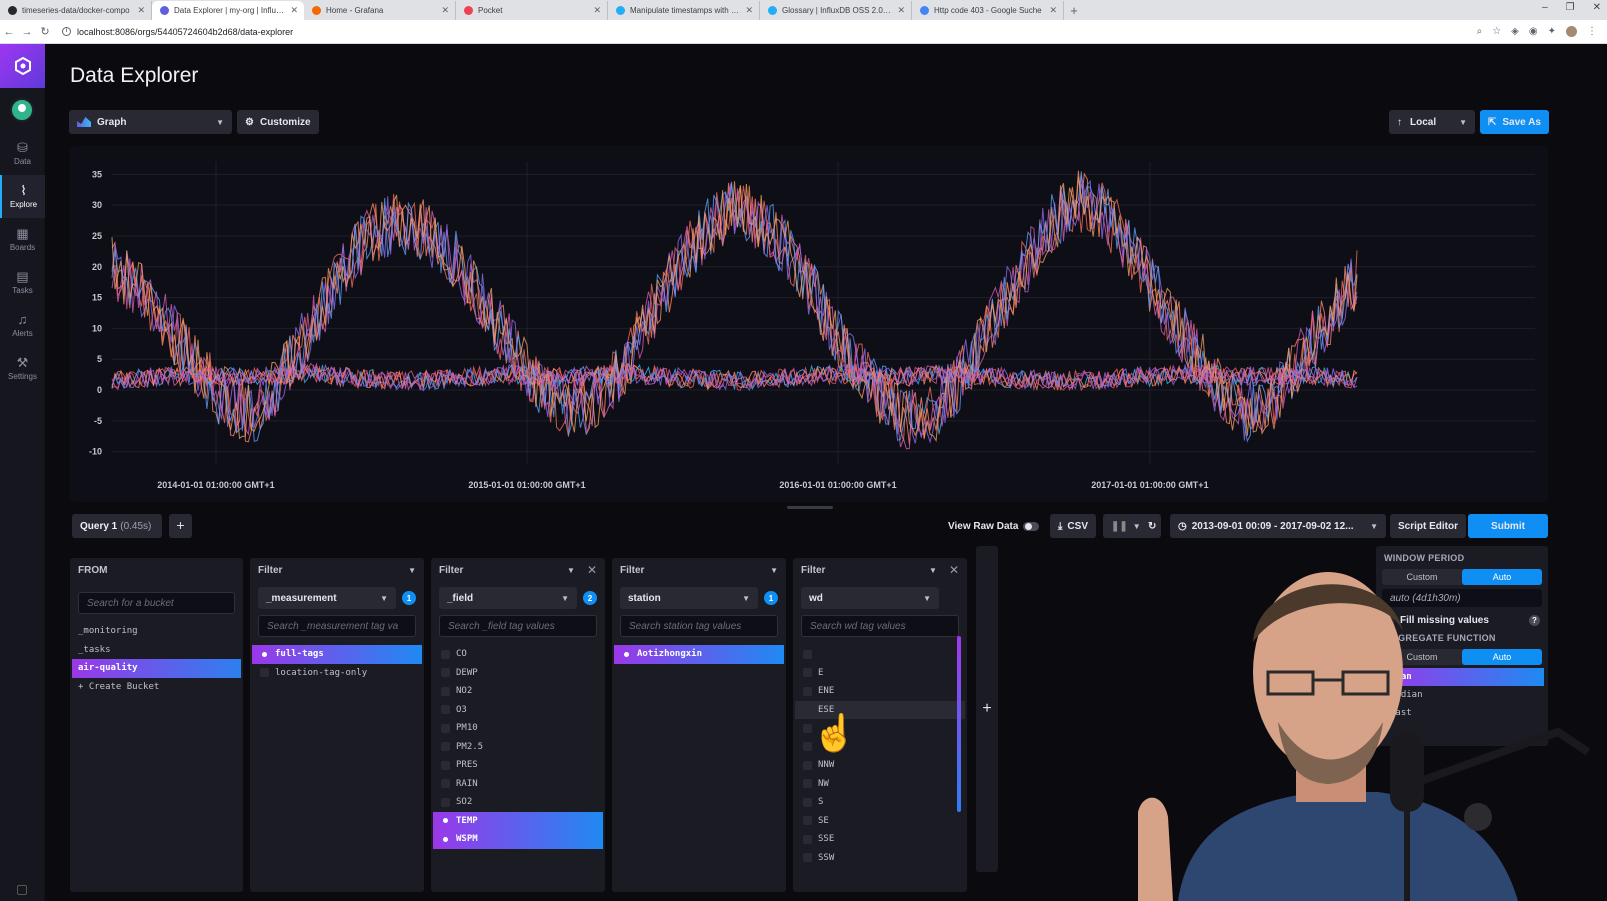  Describe the element at coordinates (1496, 31) in the screenshot. I see `bookmark-star-icon: ☆` at that location.